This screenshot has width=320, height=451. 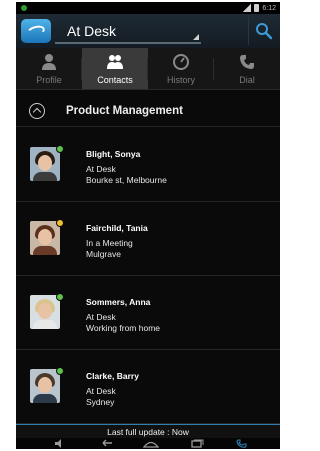 I want to click on contacts-icon, so click(x=115, y=62).